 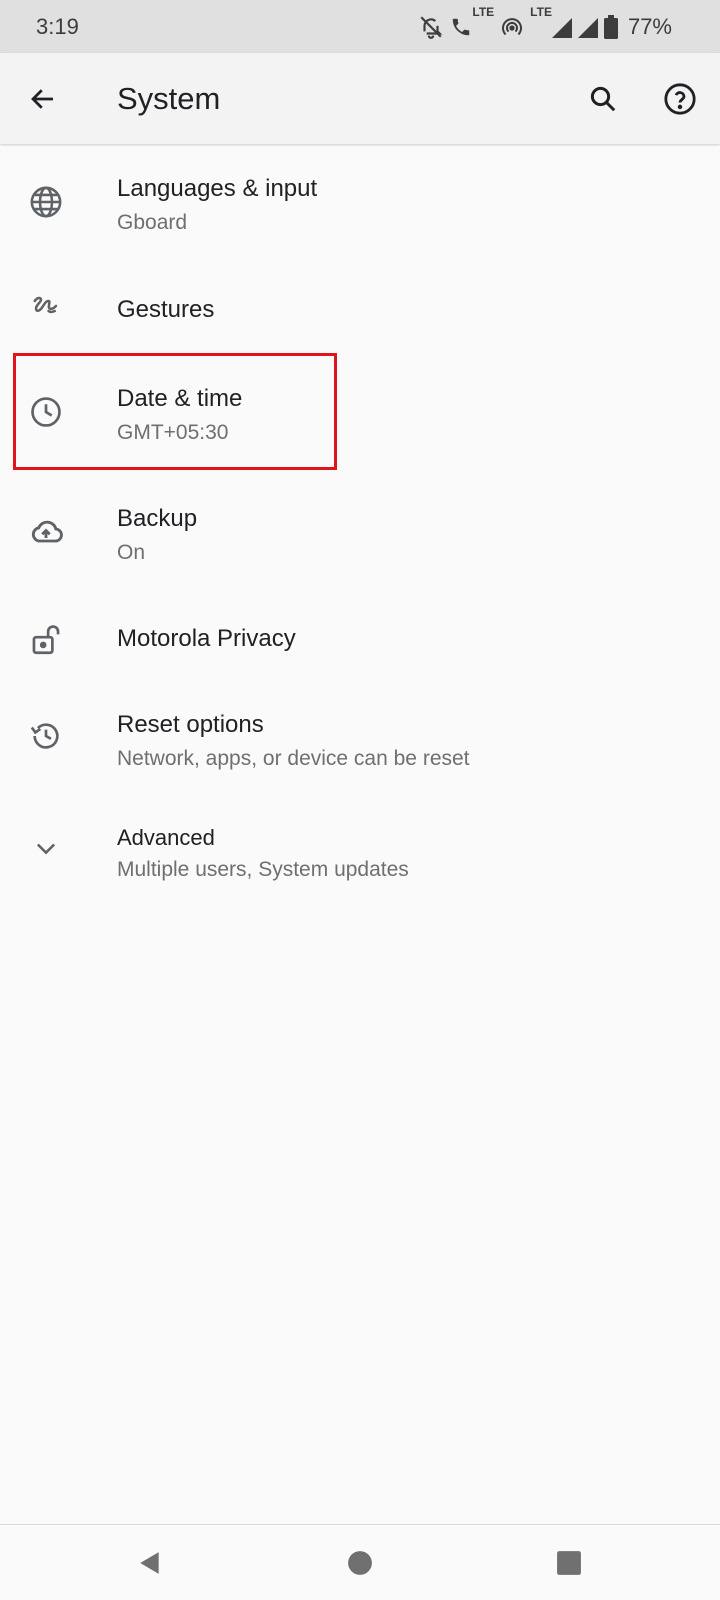 What do you see at coordinates (206, 638) in the screenshot?
I see `item-title: Motorola Privacy` at bounding box center [206, 638].